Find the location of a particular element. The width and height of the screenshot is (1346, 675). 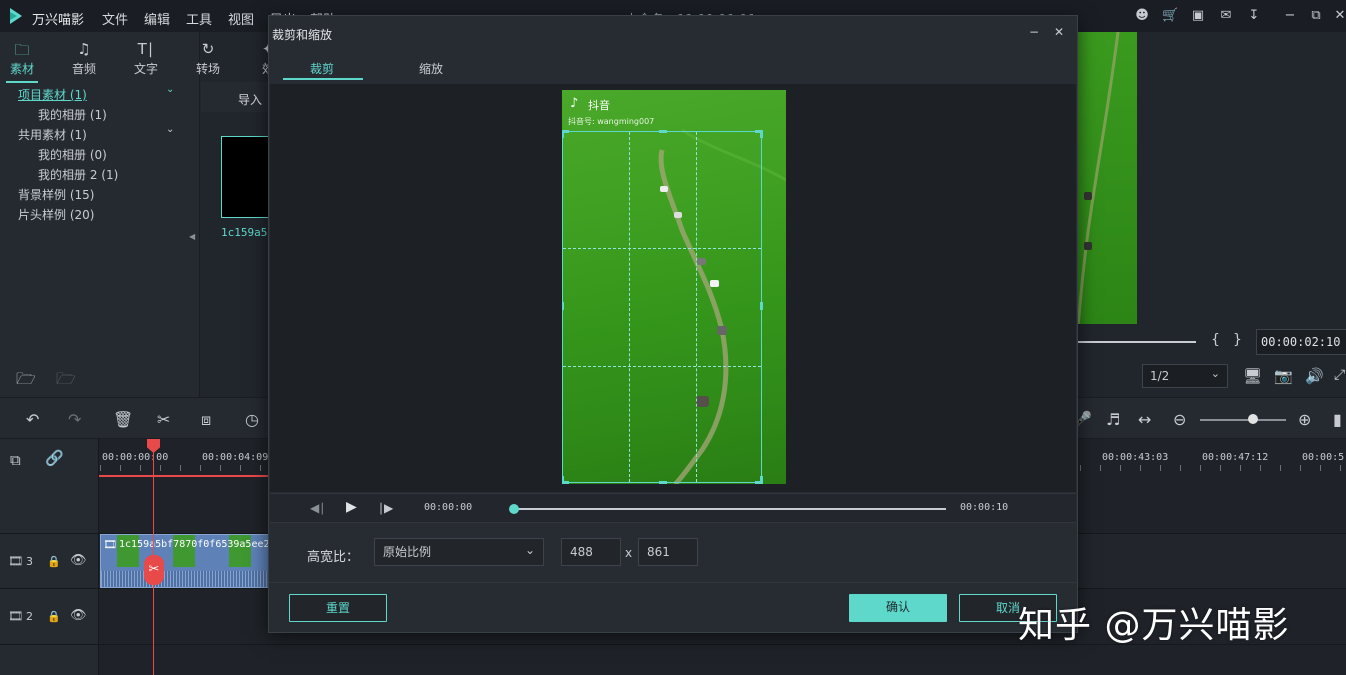

media-clip-name: 1c159a5 is located at coordinates (244, 232).